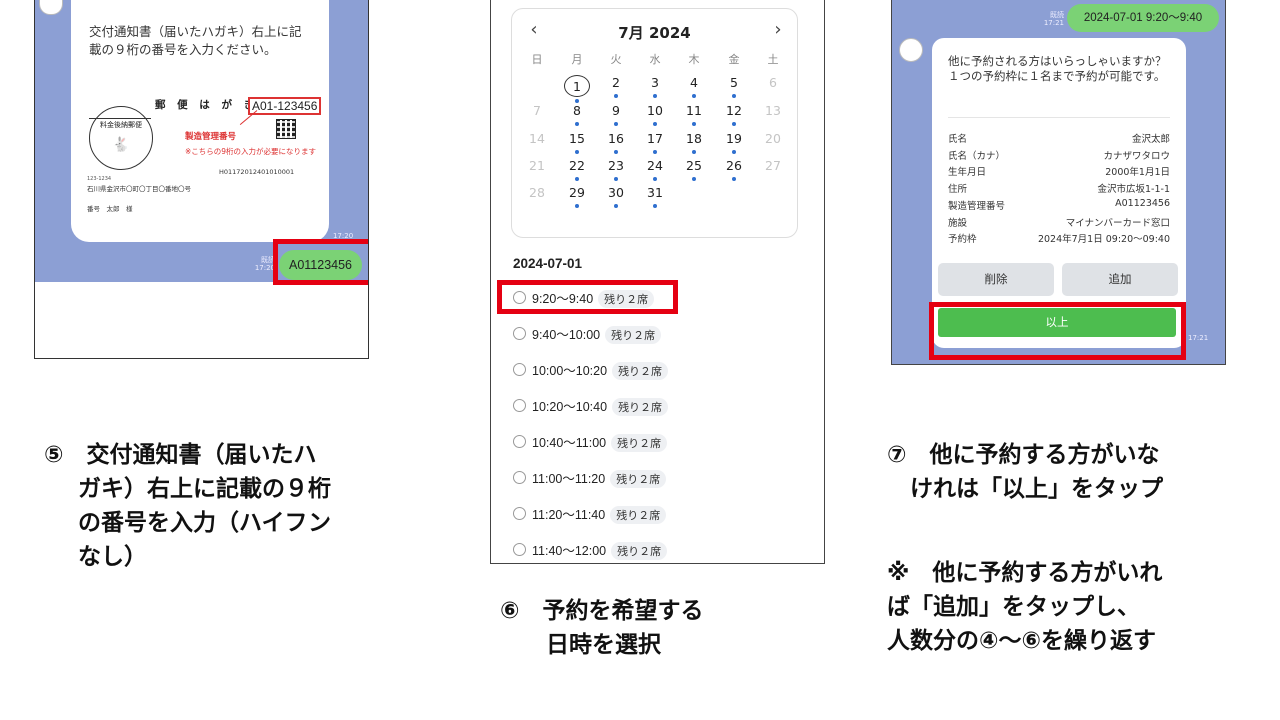 The width and height of the screenshot is (1280, 720). I want to click on calendar-day: 15, so click(577, 138).